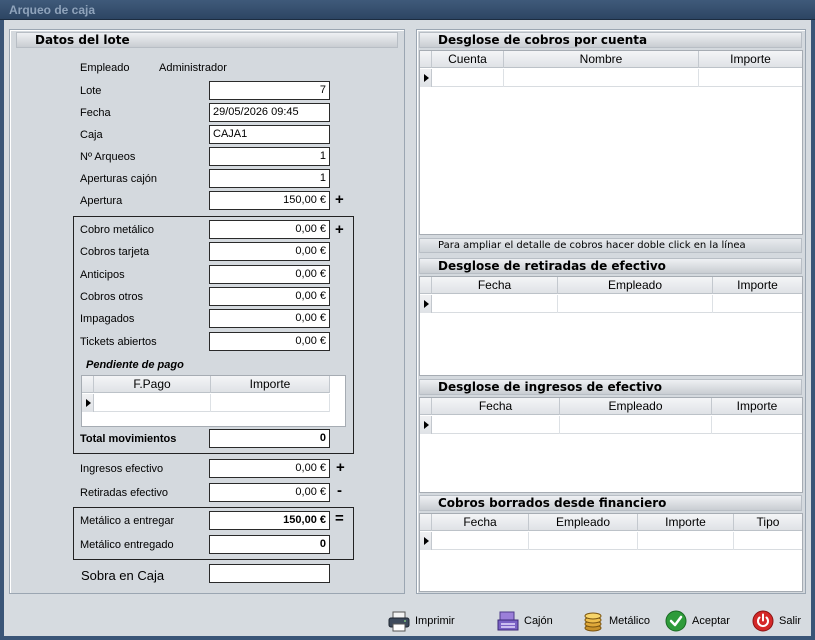  What do you see at coordinates (339, 229) in the screenshot?
I see `plus-sign: +` at bounding box center [339, 229].